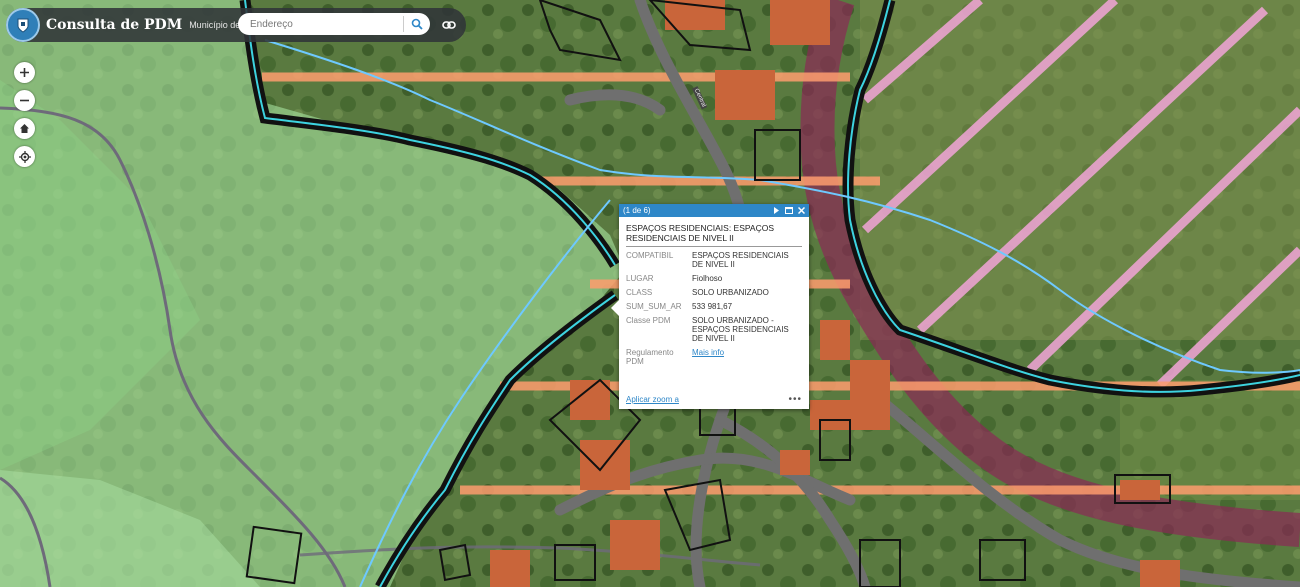 This screenshot has height=587, width=1300. I want to click on home-button, so click(24, 128).